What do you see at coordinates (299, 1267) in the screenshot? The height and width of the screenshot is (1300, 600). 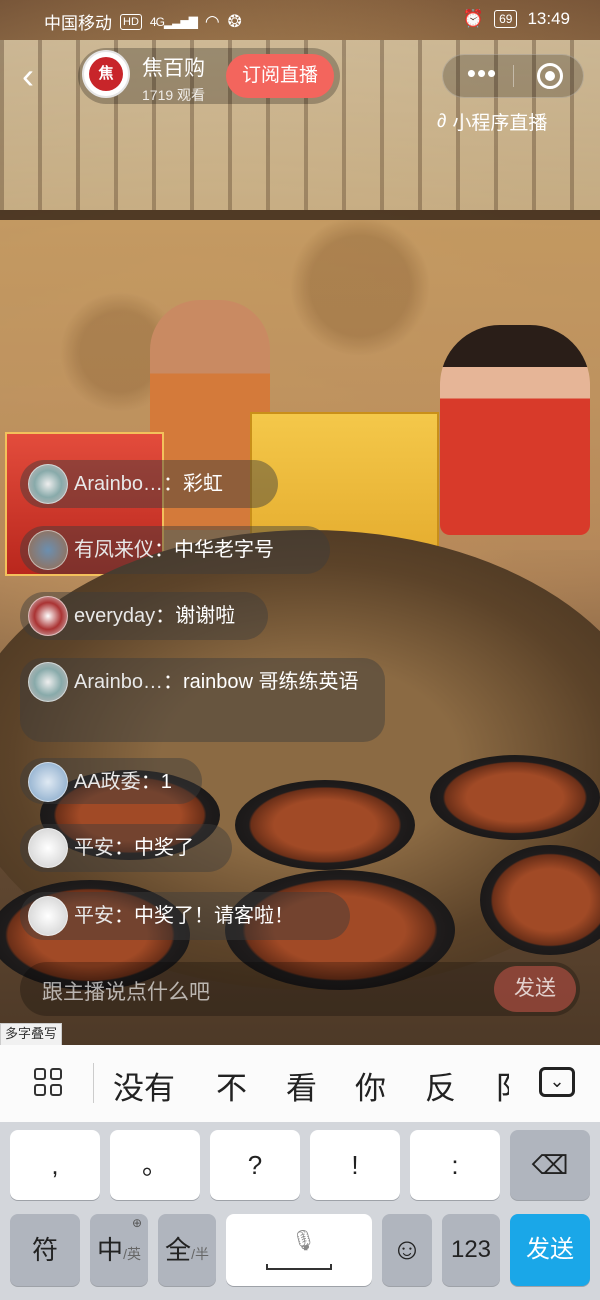 I see `space-bar-icon` at bounding box center [299, 1267].